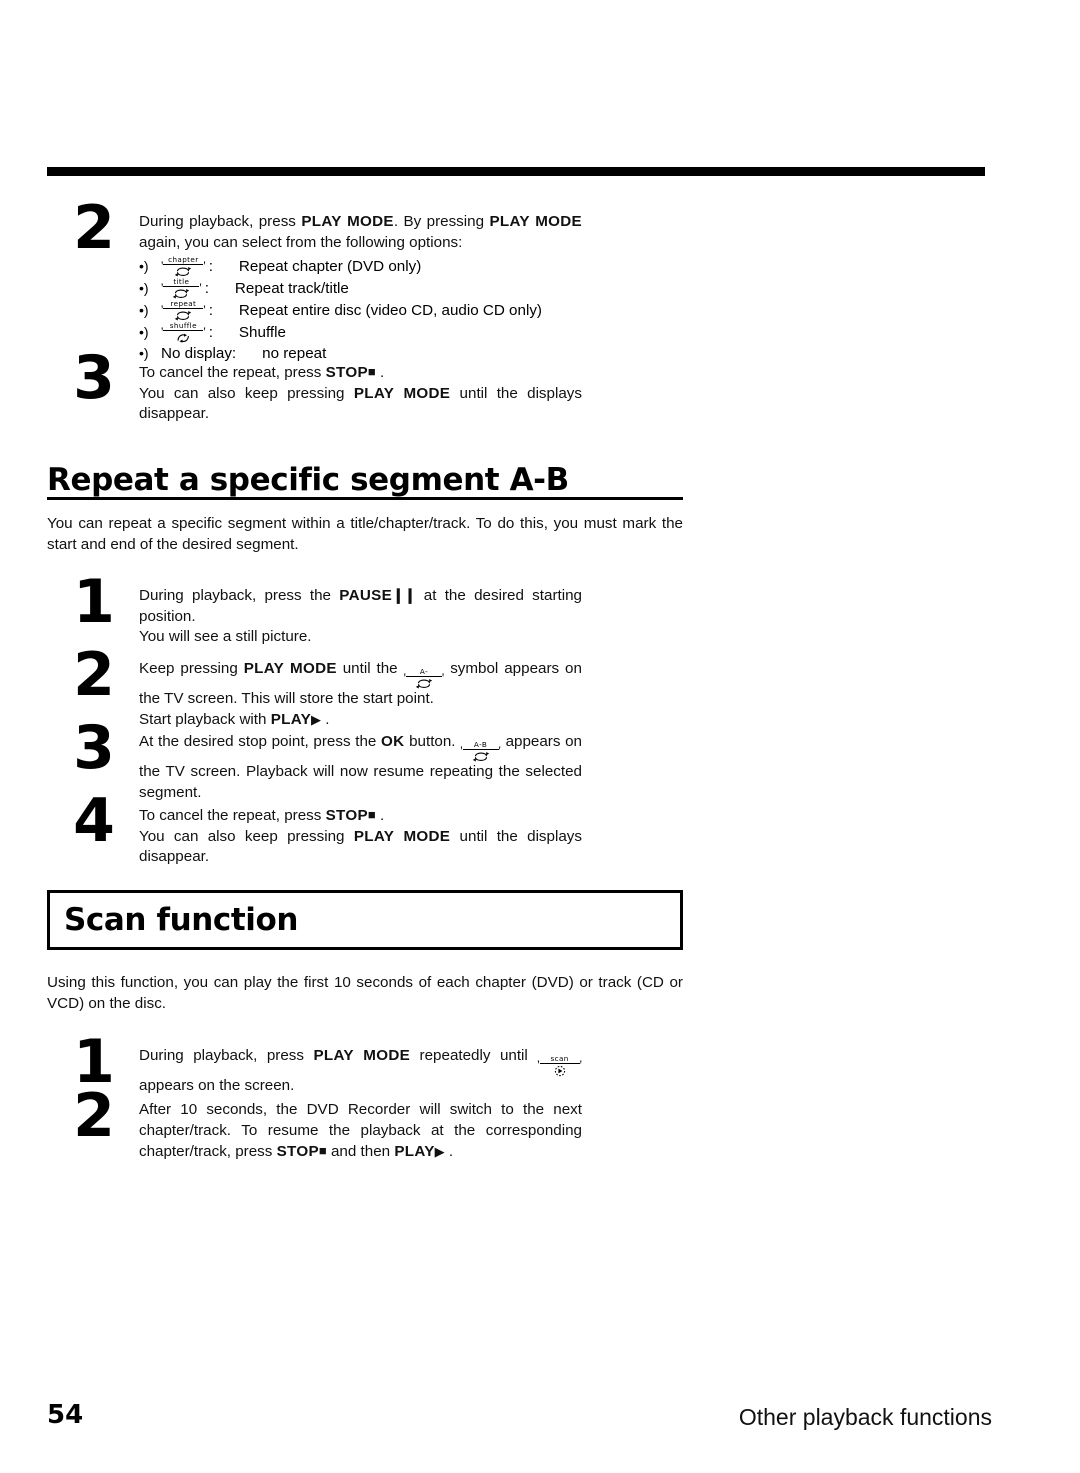 This screenshot has height=1473, width=1080. I want to click on osd-symbol-shuffle: ' shuffle ', so click(183, 332).